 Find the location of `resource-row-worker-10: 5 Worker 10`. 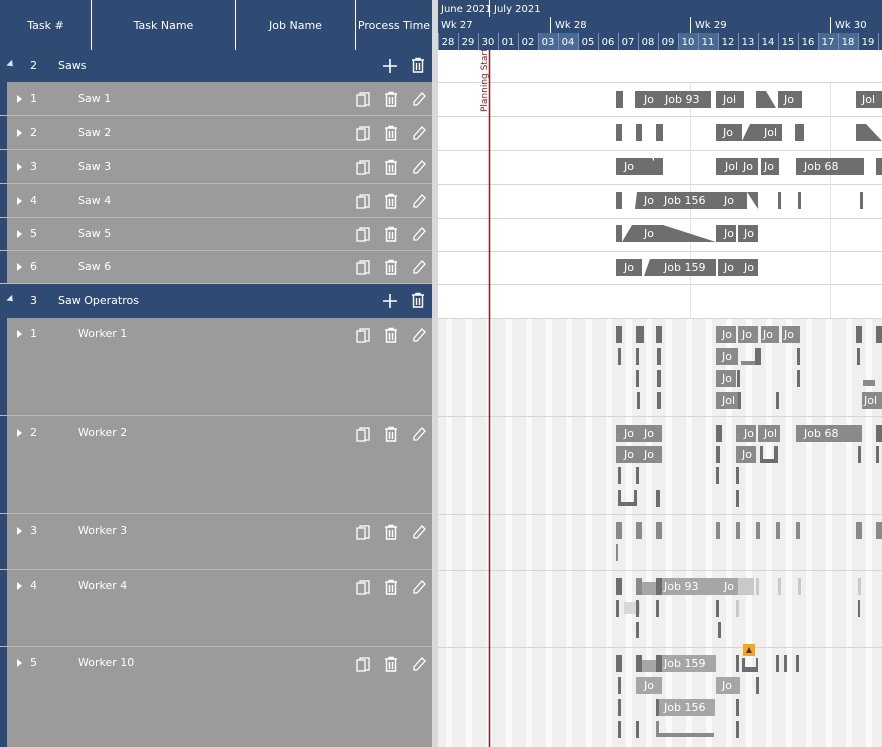

resource-row-worker-10: 5 Worker 10 is located at coordinates (216, 697).